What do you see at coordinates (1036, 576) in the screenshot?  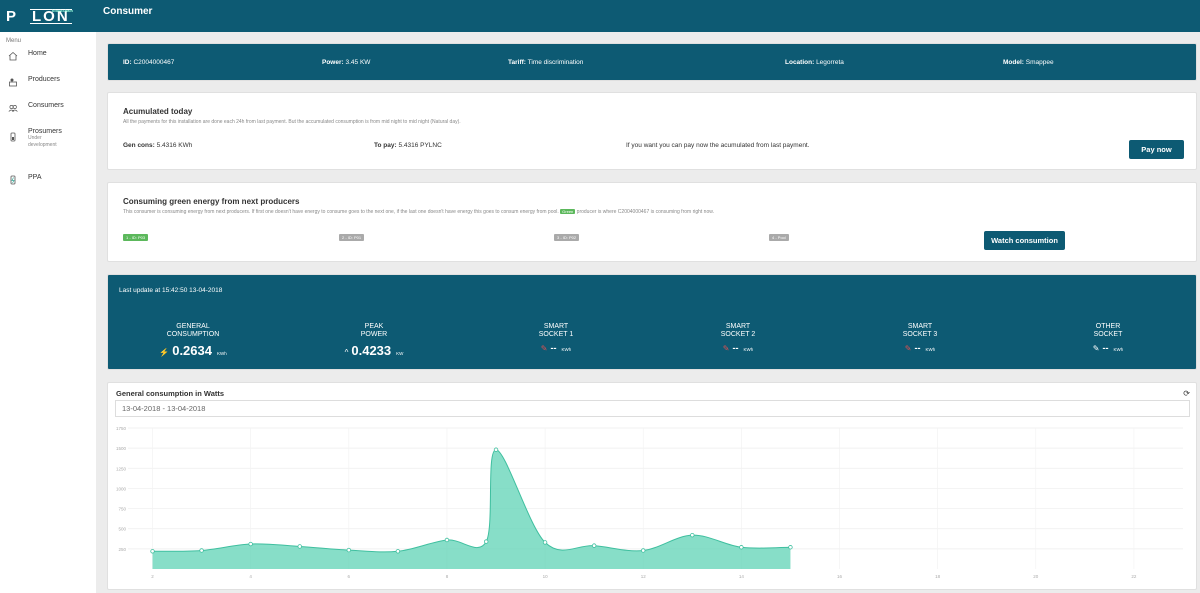 I see `x-tick-label: 20` at bounding box center [1036, 576].